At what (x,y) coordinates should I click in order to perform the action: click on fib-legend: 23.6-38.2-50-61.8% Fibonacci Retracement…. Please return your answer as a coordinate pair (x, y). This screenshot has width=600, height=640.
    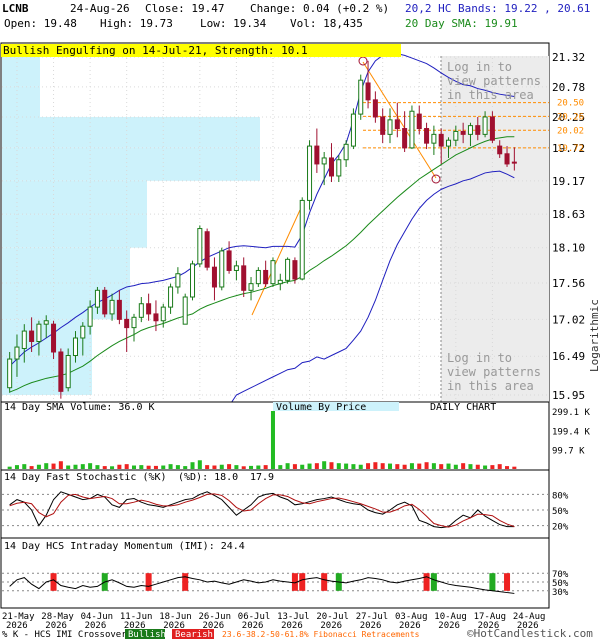
    Looking at the image, I should click on (321, 634).